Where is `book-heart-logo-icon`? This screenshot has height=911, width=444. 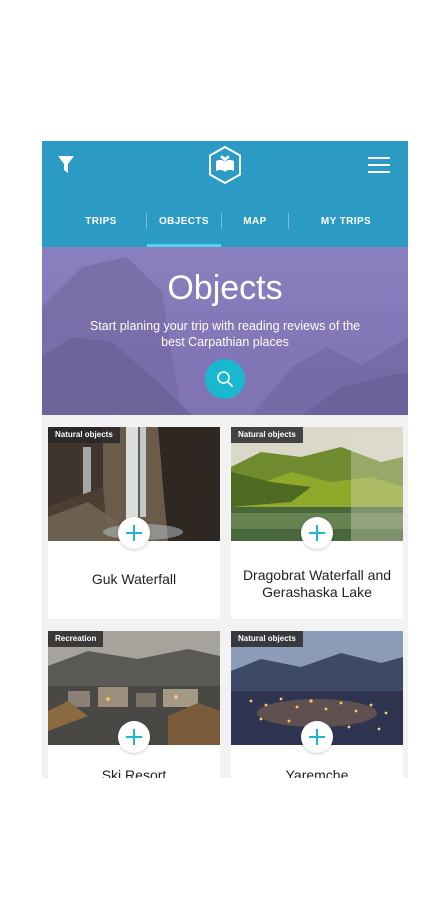
book-heart-logo-icon is located at coordinates (225, 165).